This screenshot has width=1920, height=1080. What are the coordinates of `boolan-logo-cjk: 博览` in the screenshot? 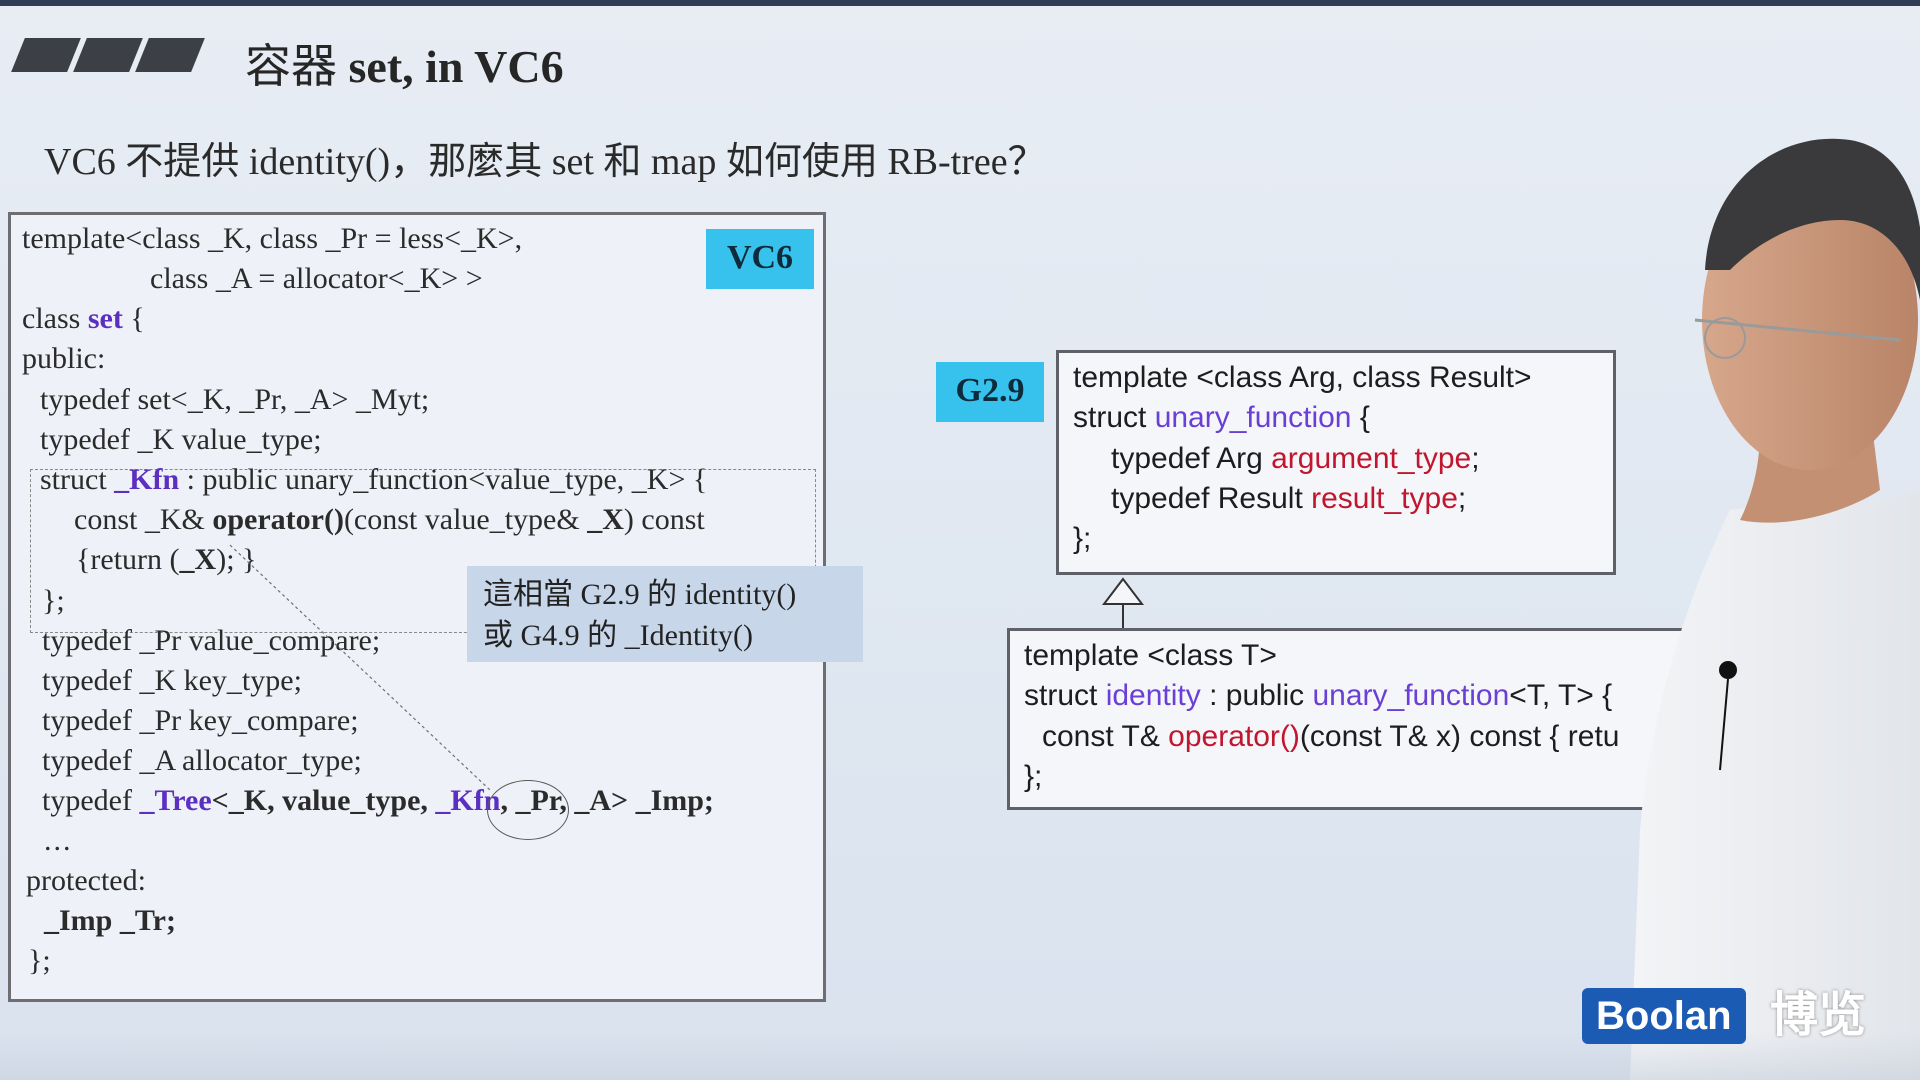 It's located at (1818, 1015).